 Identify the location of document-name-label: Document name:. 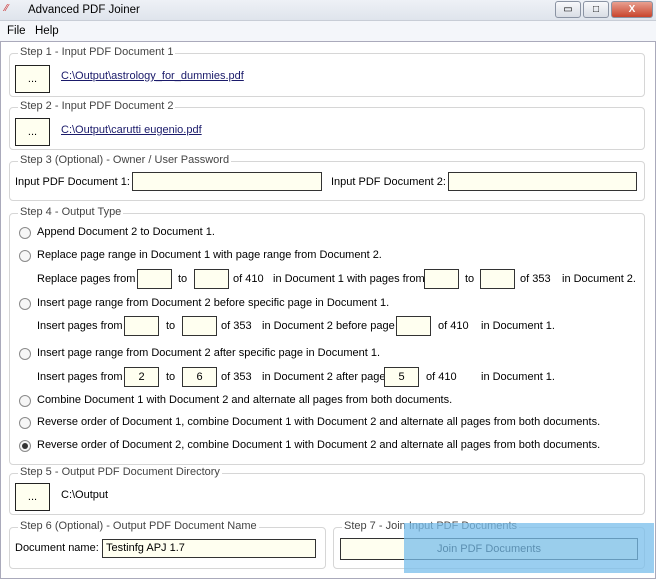
(57, 548).